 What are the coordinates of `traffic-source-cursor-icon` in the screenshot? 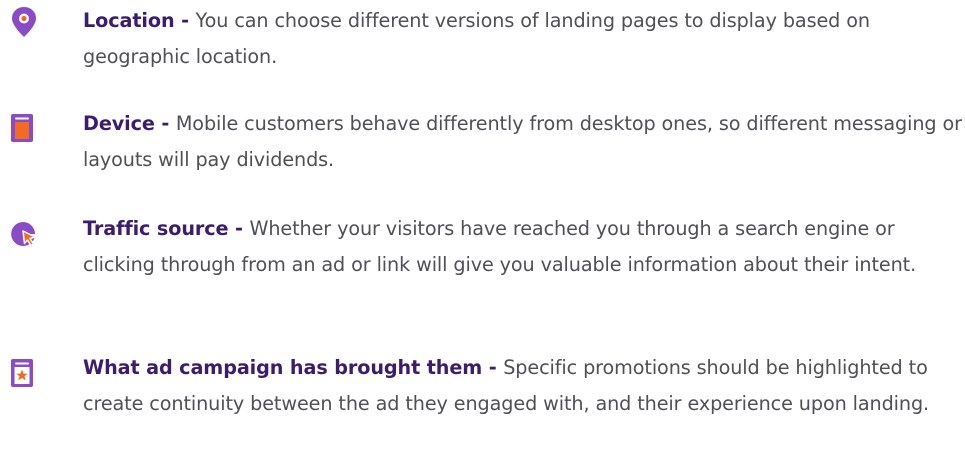 It's located at (24, 235).